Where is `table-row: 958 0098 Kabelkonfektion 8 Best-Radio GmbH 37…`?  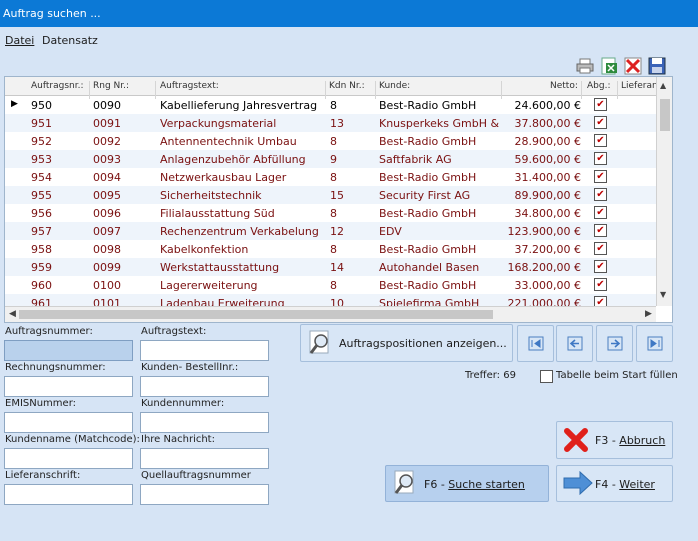 table-row: 958 0098 Kabelkonfektion 8 Best-Radio GmbH 37… is located at coordinates (330, 249).